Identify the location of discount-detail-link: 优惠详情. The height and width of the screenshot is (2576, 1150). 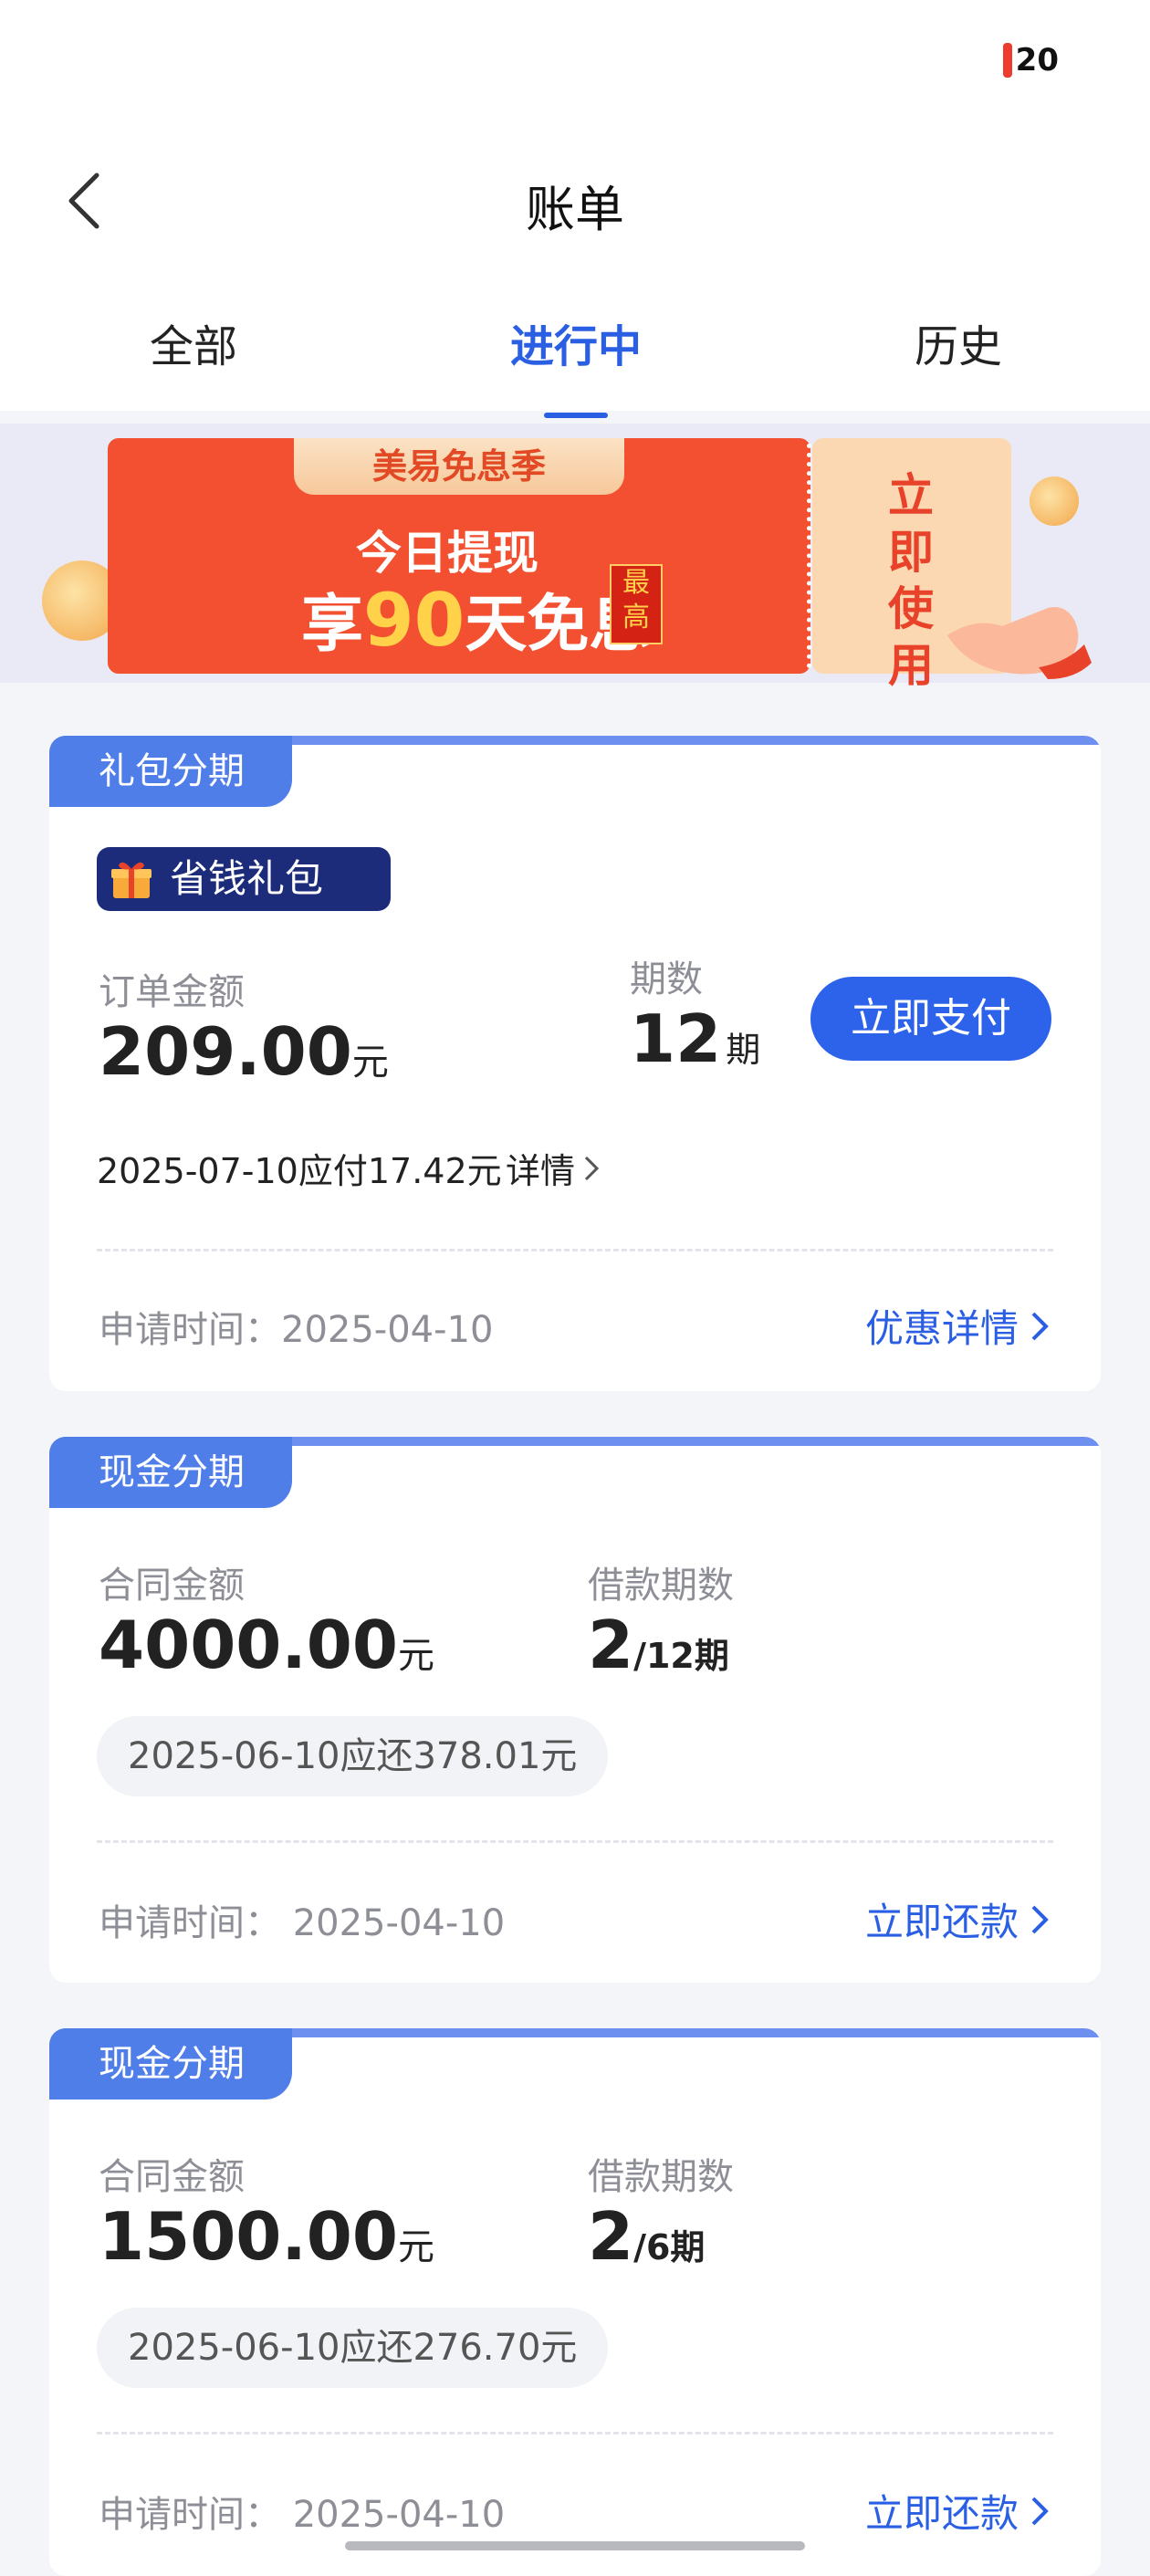
(957, 1326).